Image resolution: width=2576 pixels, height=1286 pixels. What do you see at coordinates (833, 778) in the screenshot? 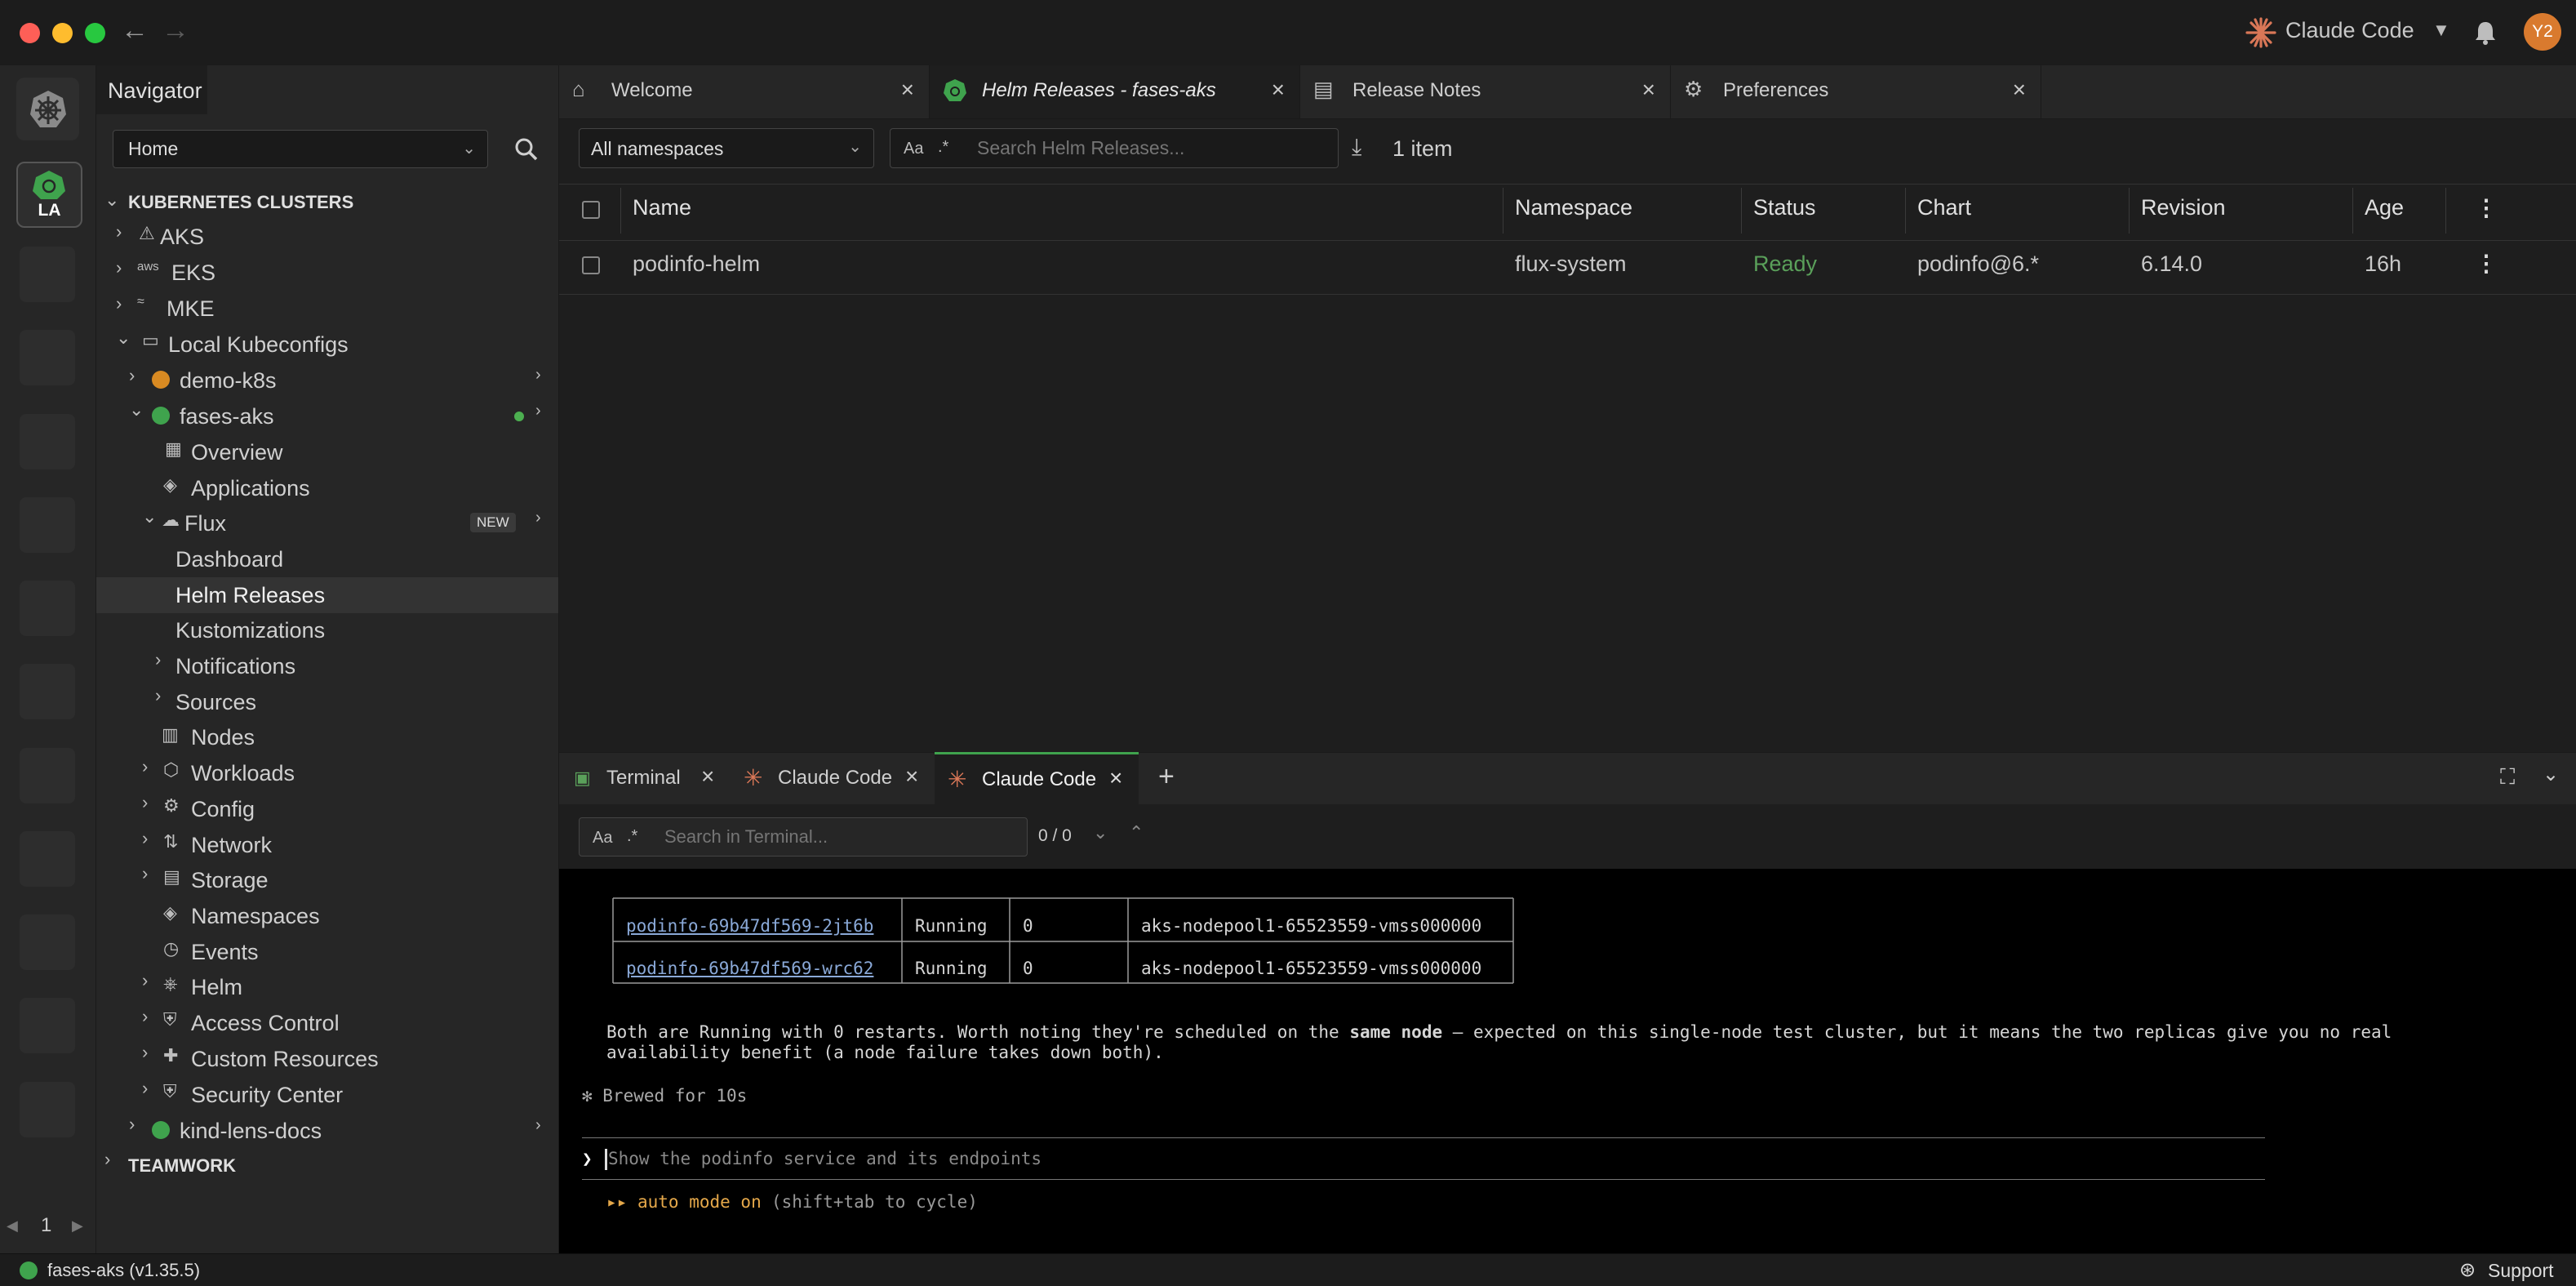
I see `dock-tab-claude-code-1: ✳ Claude Code ×` at bounding box center [833, 778].